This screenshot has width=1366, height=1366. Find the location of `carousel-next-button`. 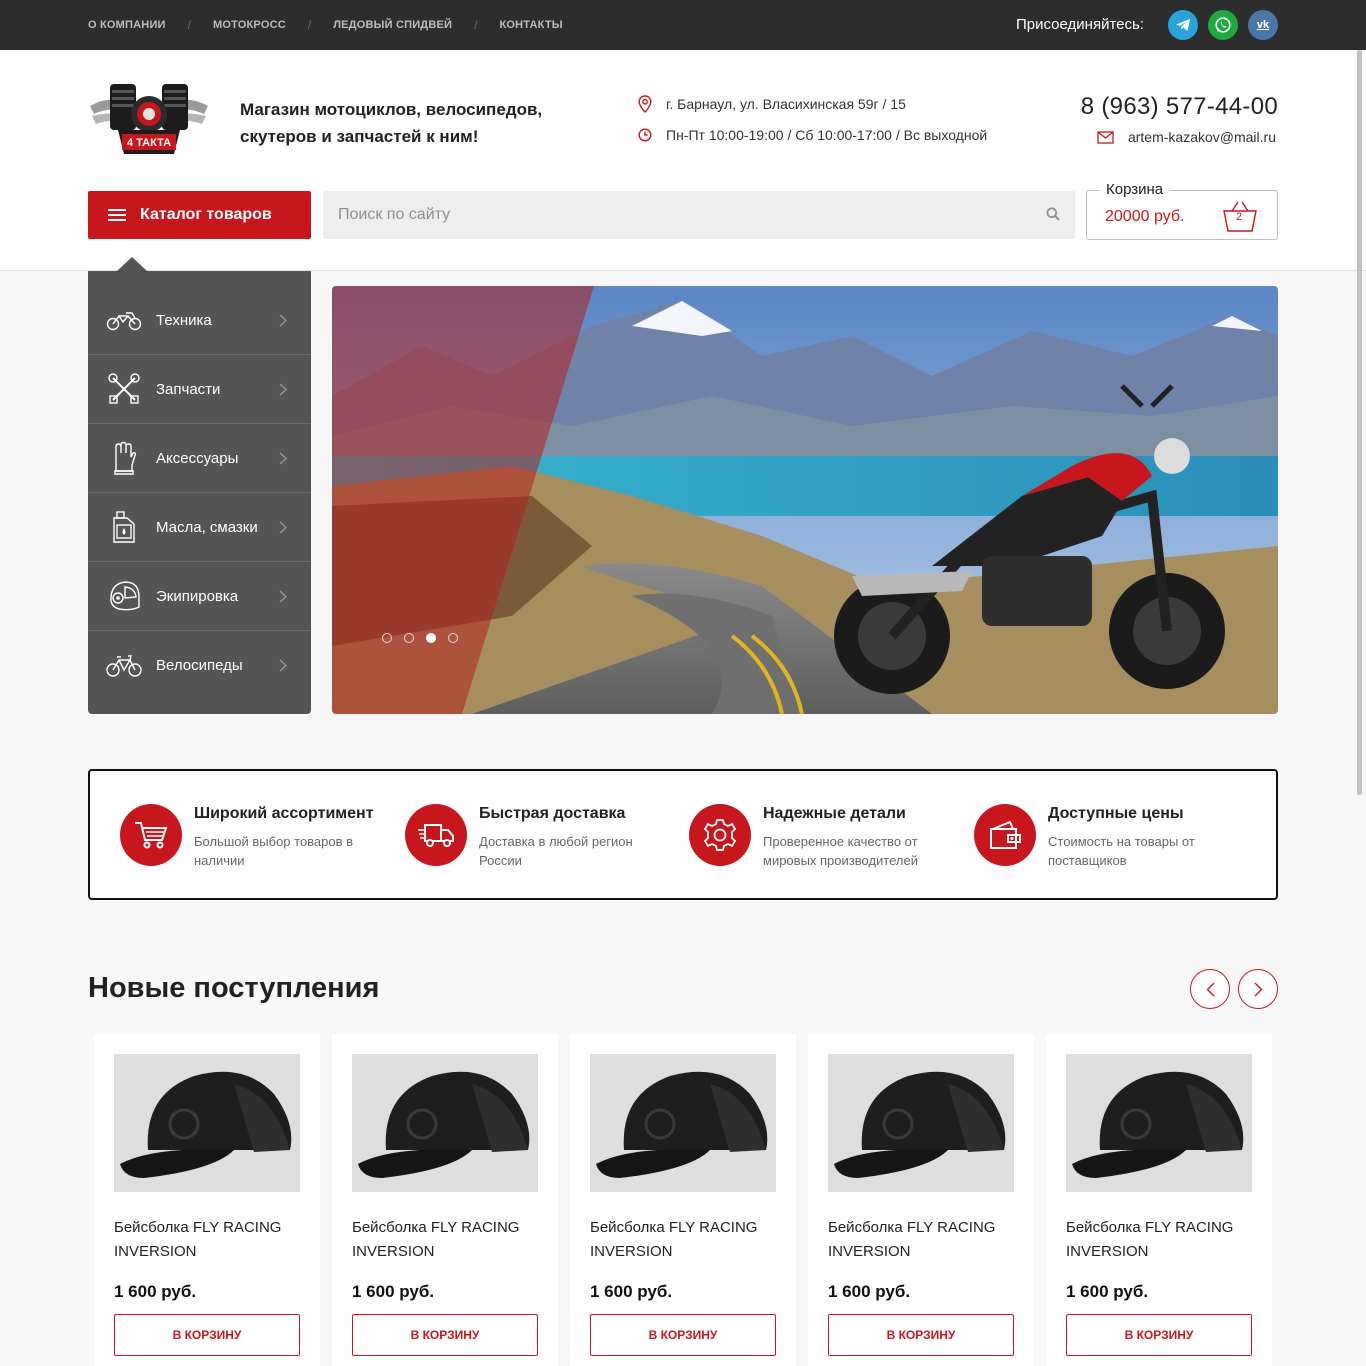

carousel-next-button is located at coordinates (1258, 989).